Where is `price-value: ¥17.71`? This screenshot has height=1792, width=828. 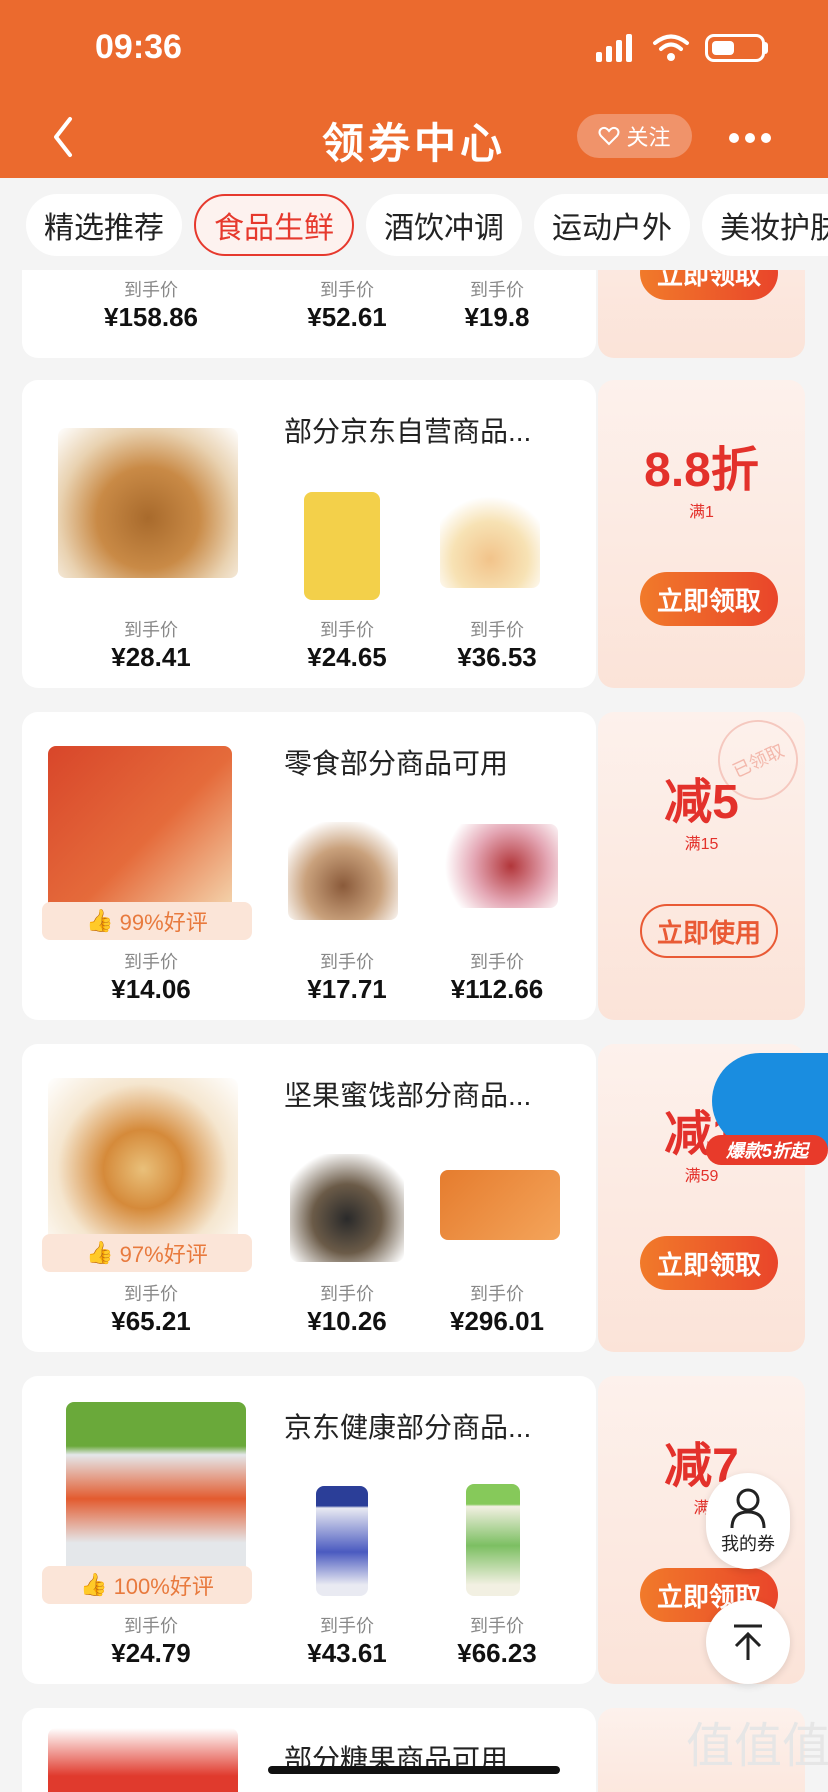
price-value: ¥17.71 is located at coordinates (347, 989).